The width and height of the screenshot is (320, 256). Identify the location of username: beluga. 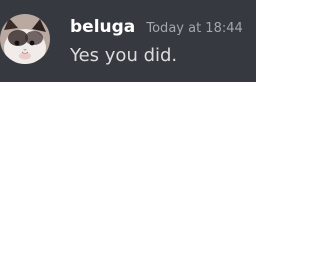
(102, 27).